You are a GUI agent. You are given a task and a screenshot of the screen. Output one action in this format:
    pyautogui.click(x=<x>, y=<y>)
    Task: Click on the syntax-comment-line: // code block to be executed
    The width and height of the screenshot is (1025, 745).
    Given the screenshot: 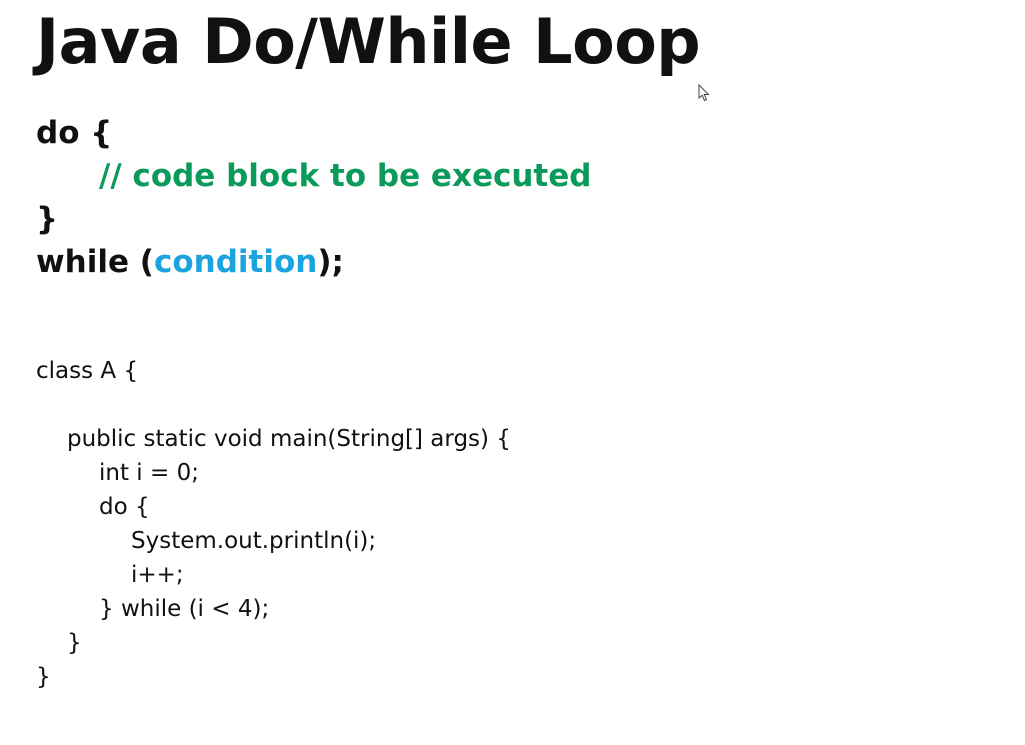 What is the action you would take?
    pyautogui.click(x=313, y=176)
    